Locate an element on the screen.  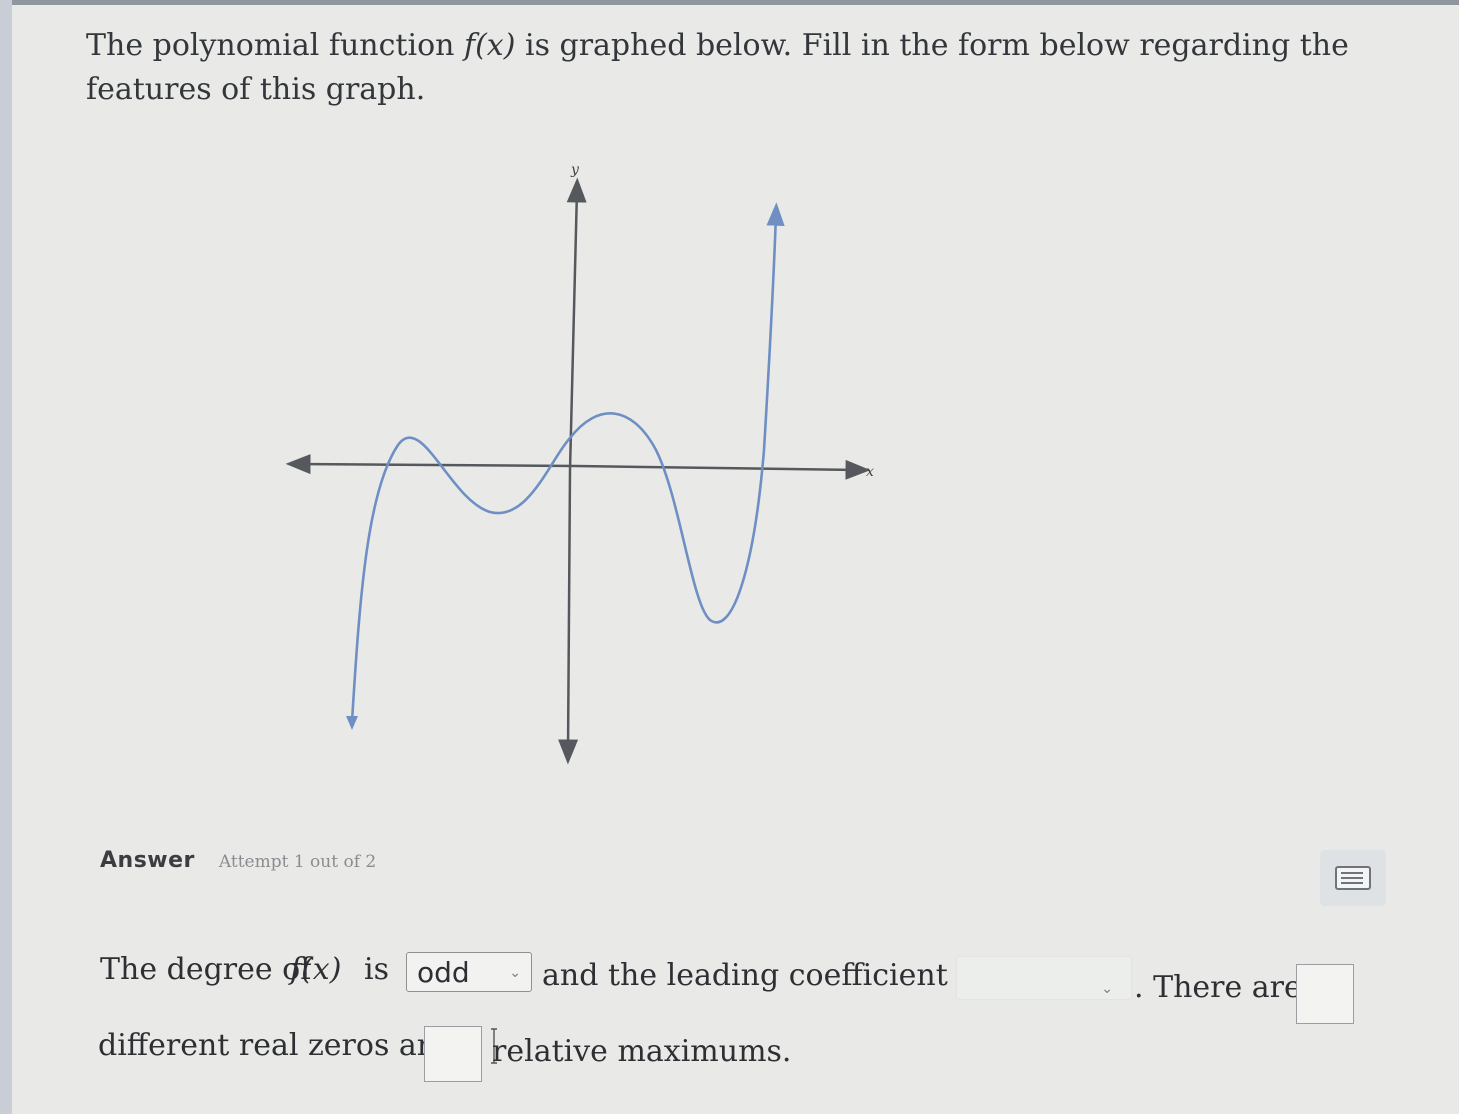
prompt-text-1: The polynomial function is located at coordinates (275, 45).